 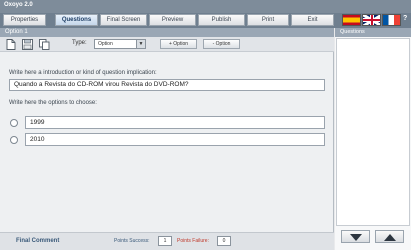 What do you see at coordinates (178, 44) in the screenshot?
I see `add-option-button: + Option` at bounding box center [178, 44].